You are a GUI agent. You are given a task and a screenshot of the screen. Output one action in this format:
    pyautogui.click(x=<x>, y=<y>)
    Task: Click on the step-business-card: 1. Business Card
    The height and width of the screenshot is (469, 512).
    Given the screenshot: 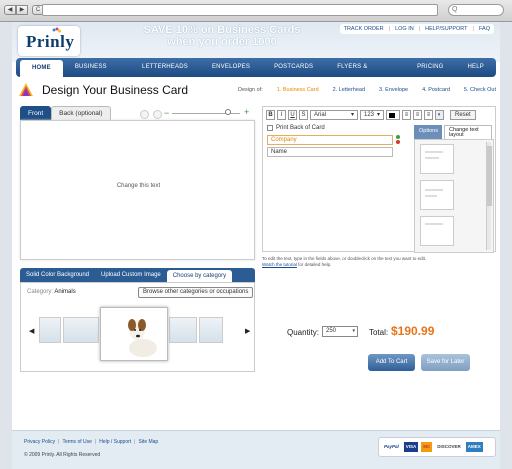 What is the action you would take?
    pyautogui.click(x=298, y=90)
    